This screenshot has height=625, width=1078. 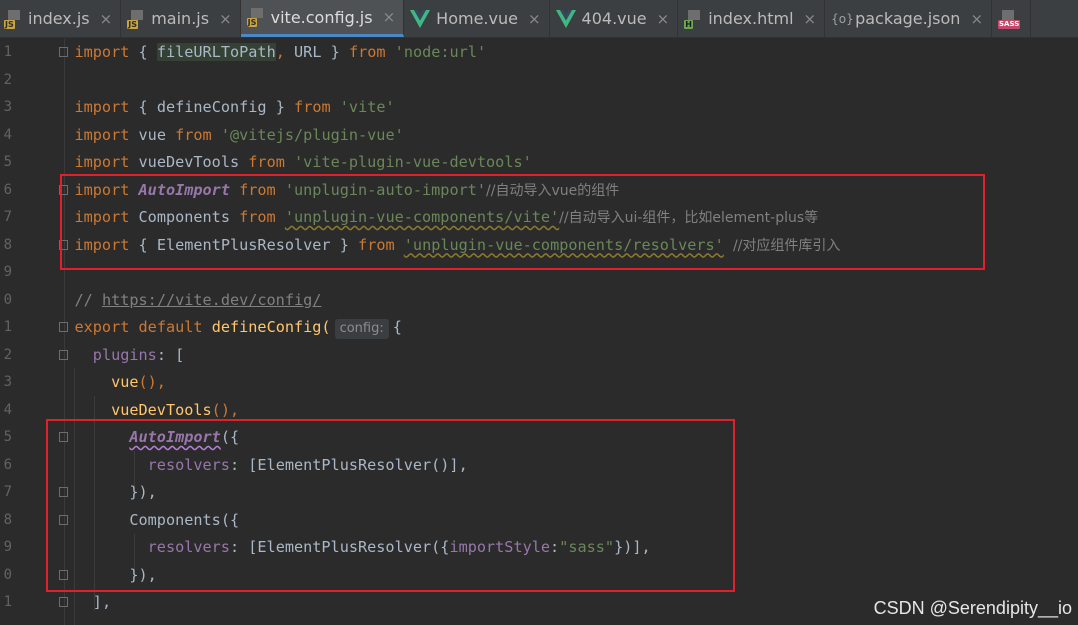 I want to click on tab-package-json: {o} package.json ×, so click(x=909, y=18).